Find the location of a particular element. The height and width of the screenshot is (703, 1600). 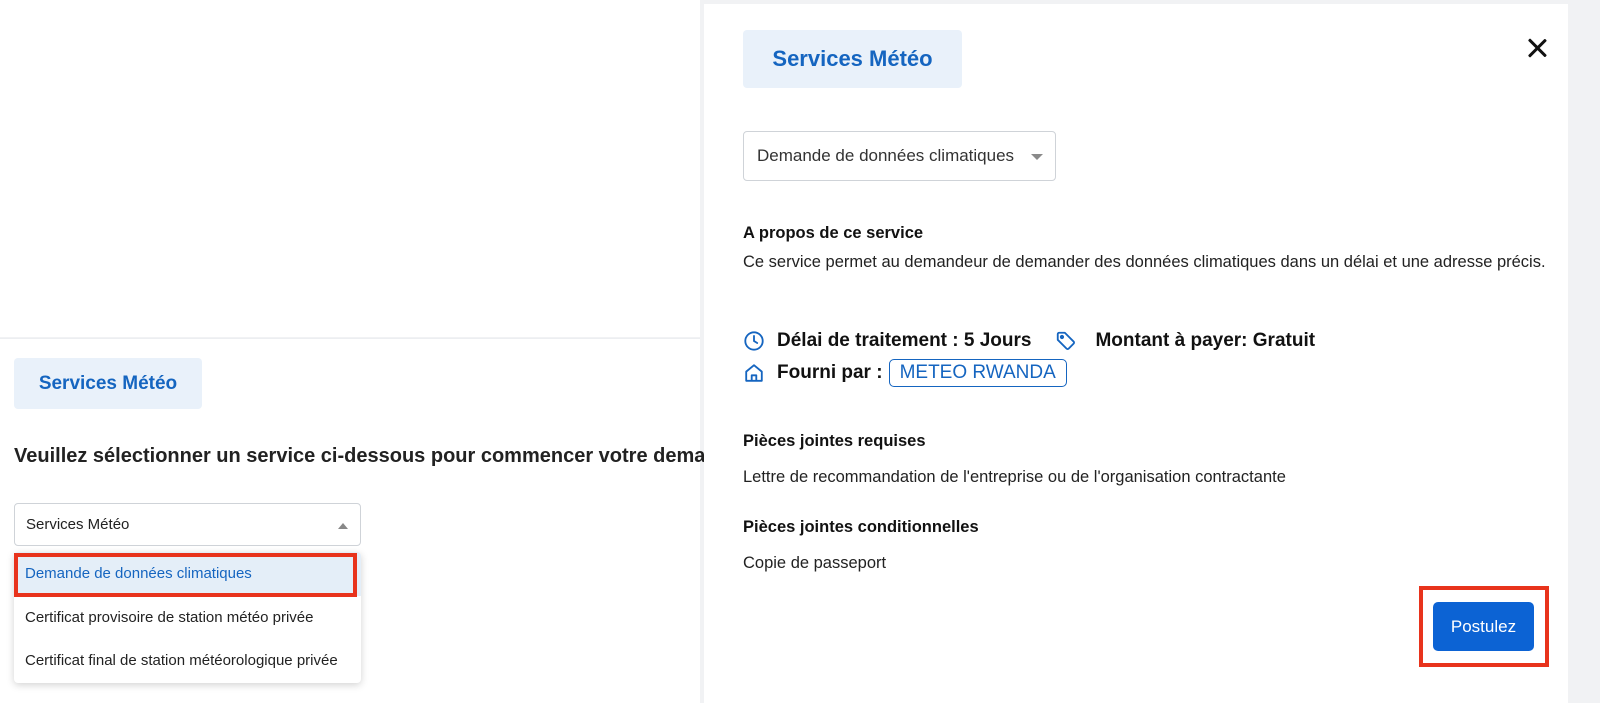

close-icon is located at coordinates (1537, 48).